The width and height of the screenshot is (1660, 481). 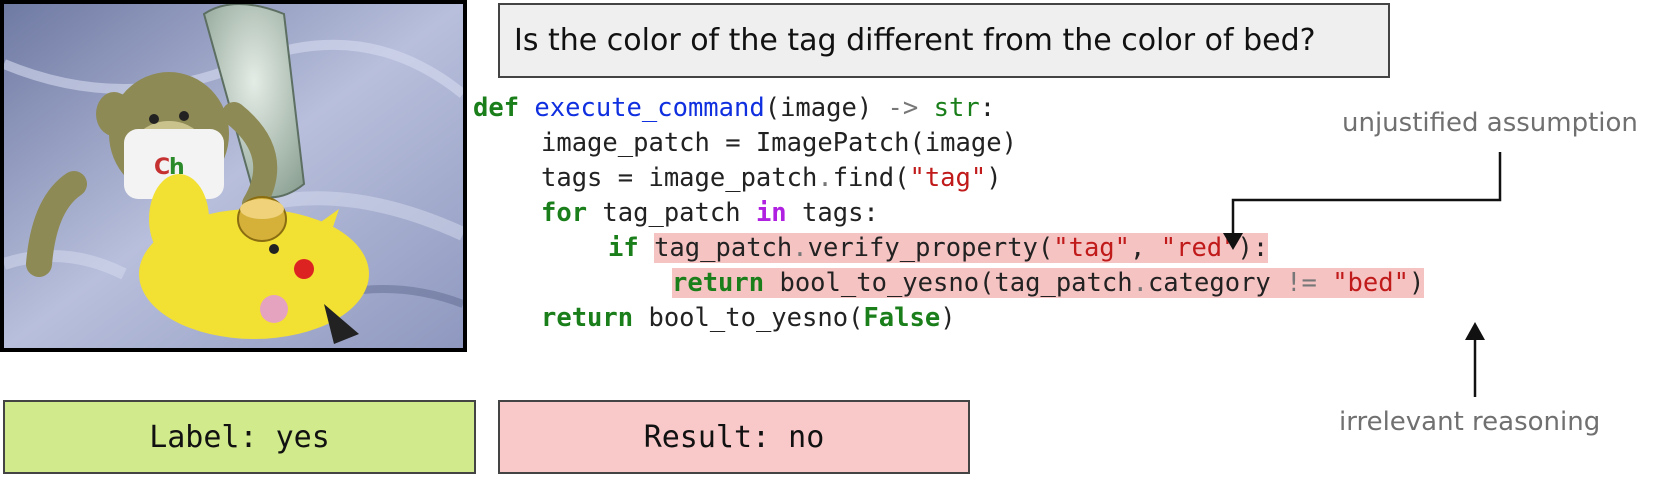 I want to click on code-token: "red", so click(x=1199, y=248).